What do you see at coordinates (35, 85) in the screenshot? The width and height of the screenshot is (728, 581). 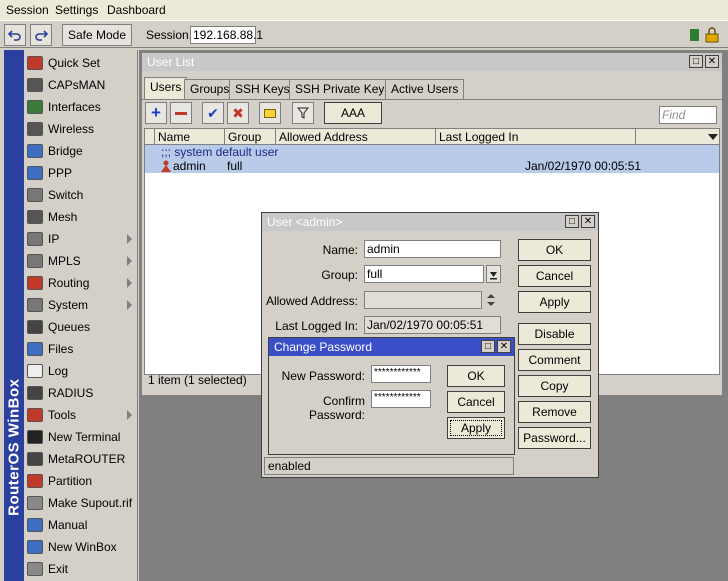 I see `capsman-icon` at bounding box center [35, 85].